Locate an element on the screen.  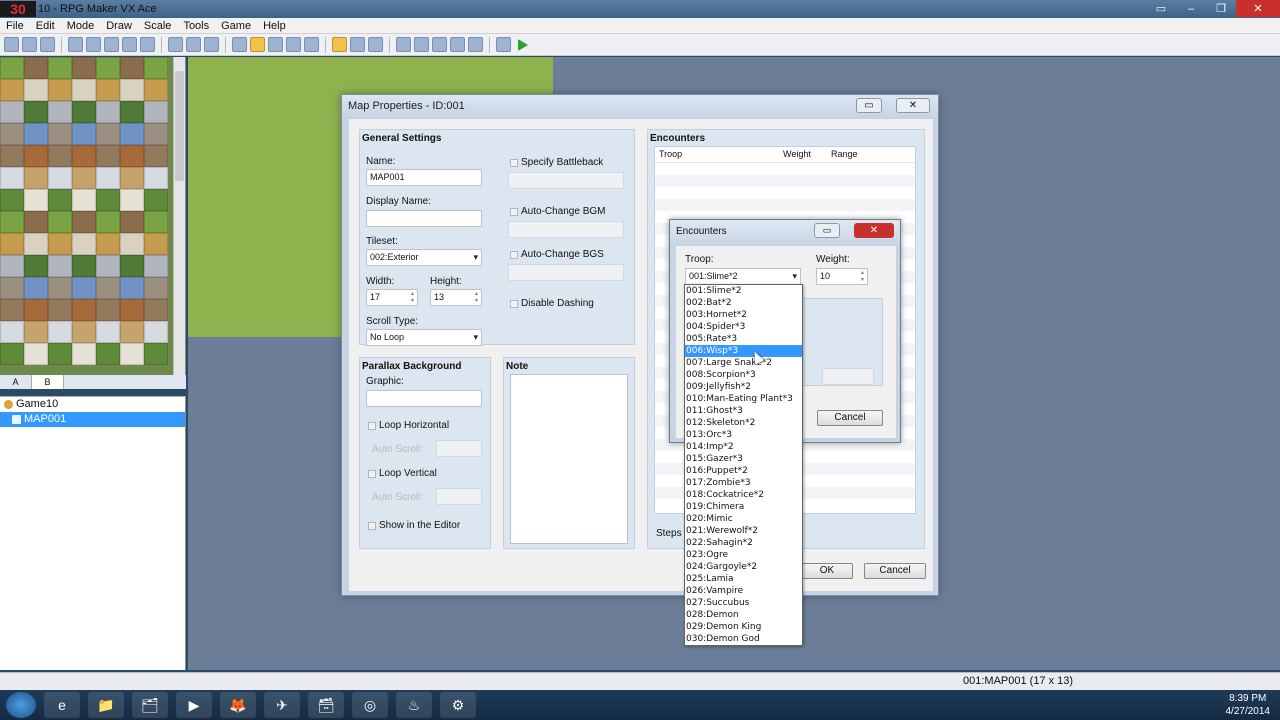
cancel-button: Cancel is located at coordinates (850, 418).